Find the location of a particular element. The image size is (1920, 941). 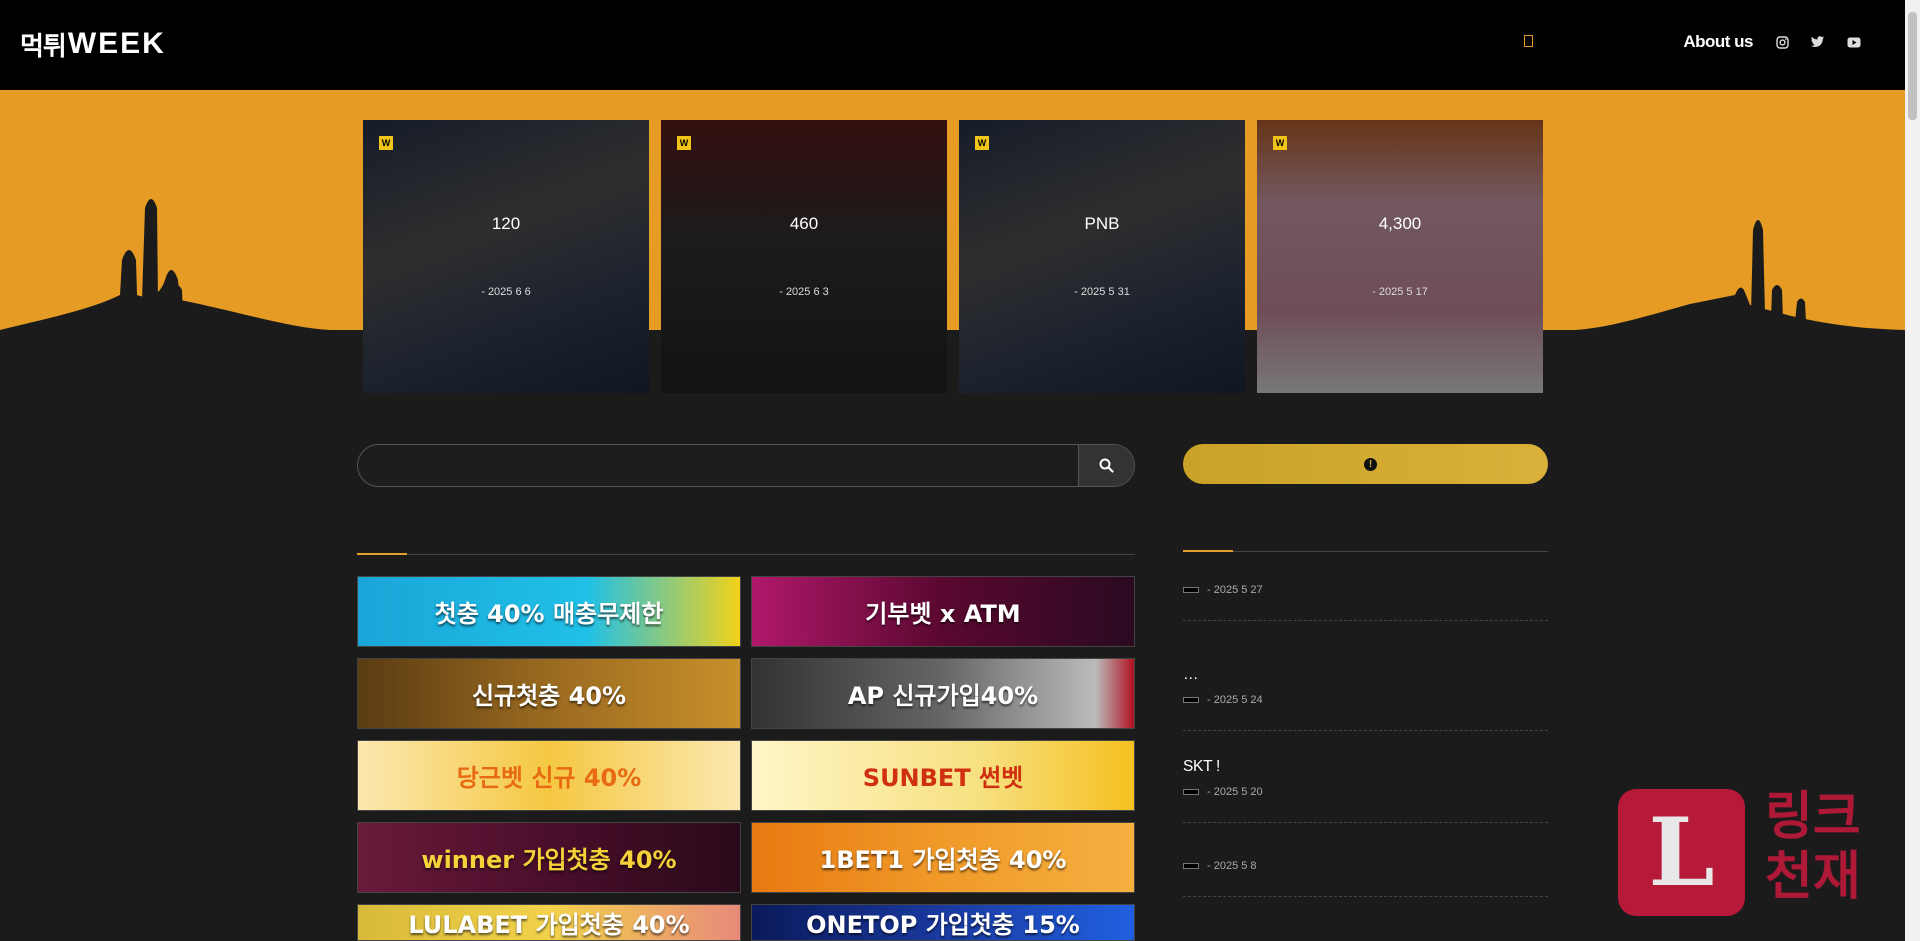

banner-ad: 1BET1 가입첫충 40% is located at coordinates (943, 857).